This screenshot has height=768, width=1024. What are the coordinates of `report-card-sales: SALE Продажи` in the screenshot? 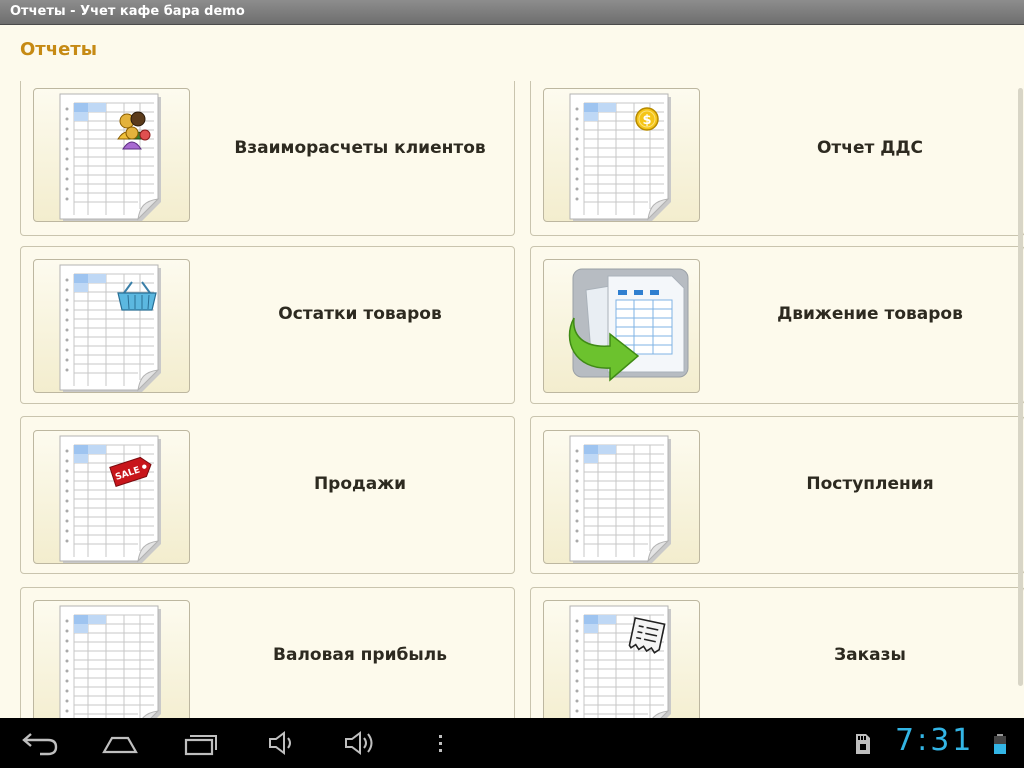 It's located at (267, 495).